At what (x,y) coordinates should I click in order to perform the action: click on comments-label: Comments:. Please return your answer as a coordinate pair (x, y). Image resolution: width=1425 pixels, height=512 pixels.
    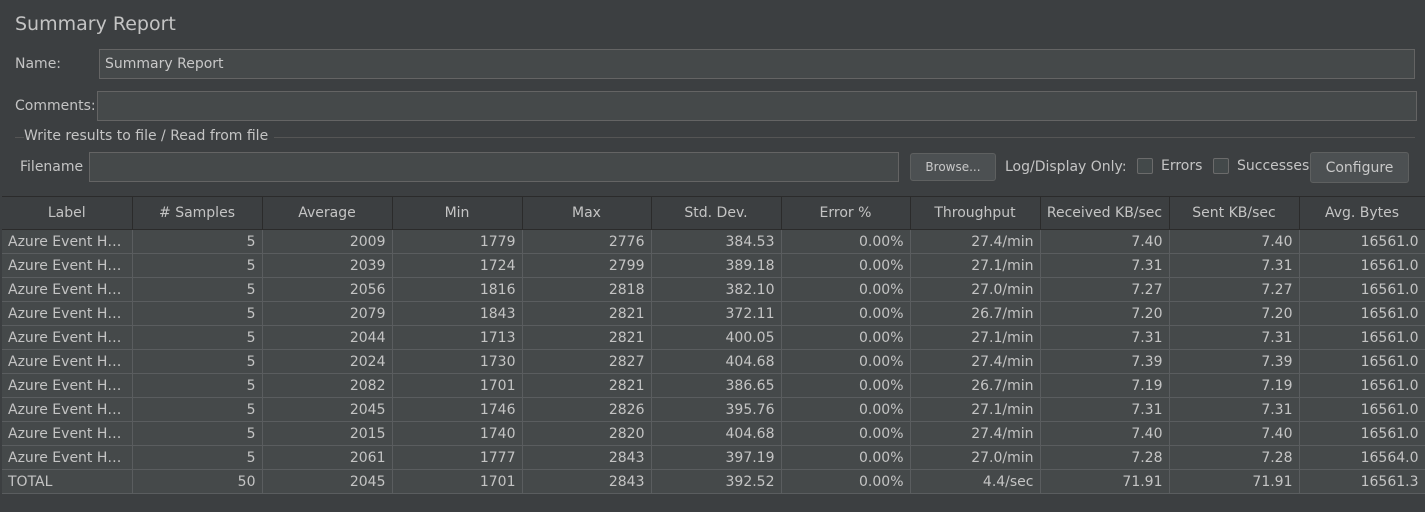
    Looking at the image, I should click on (55, 106).